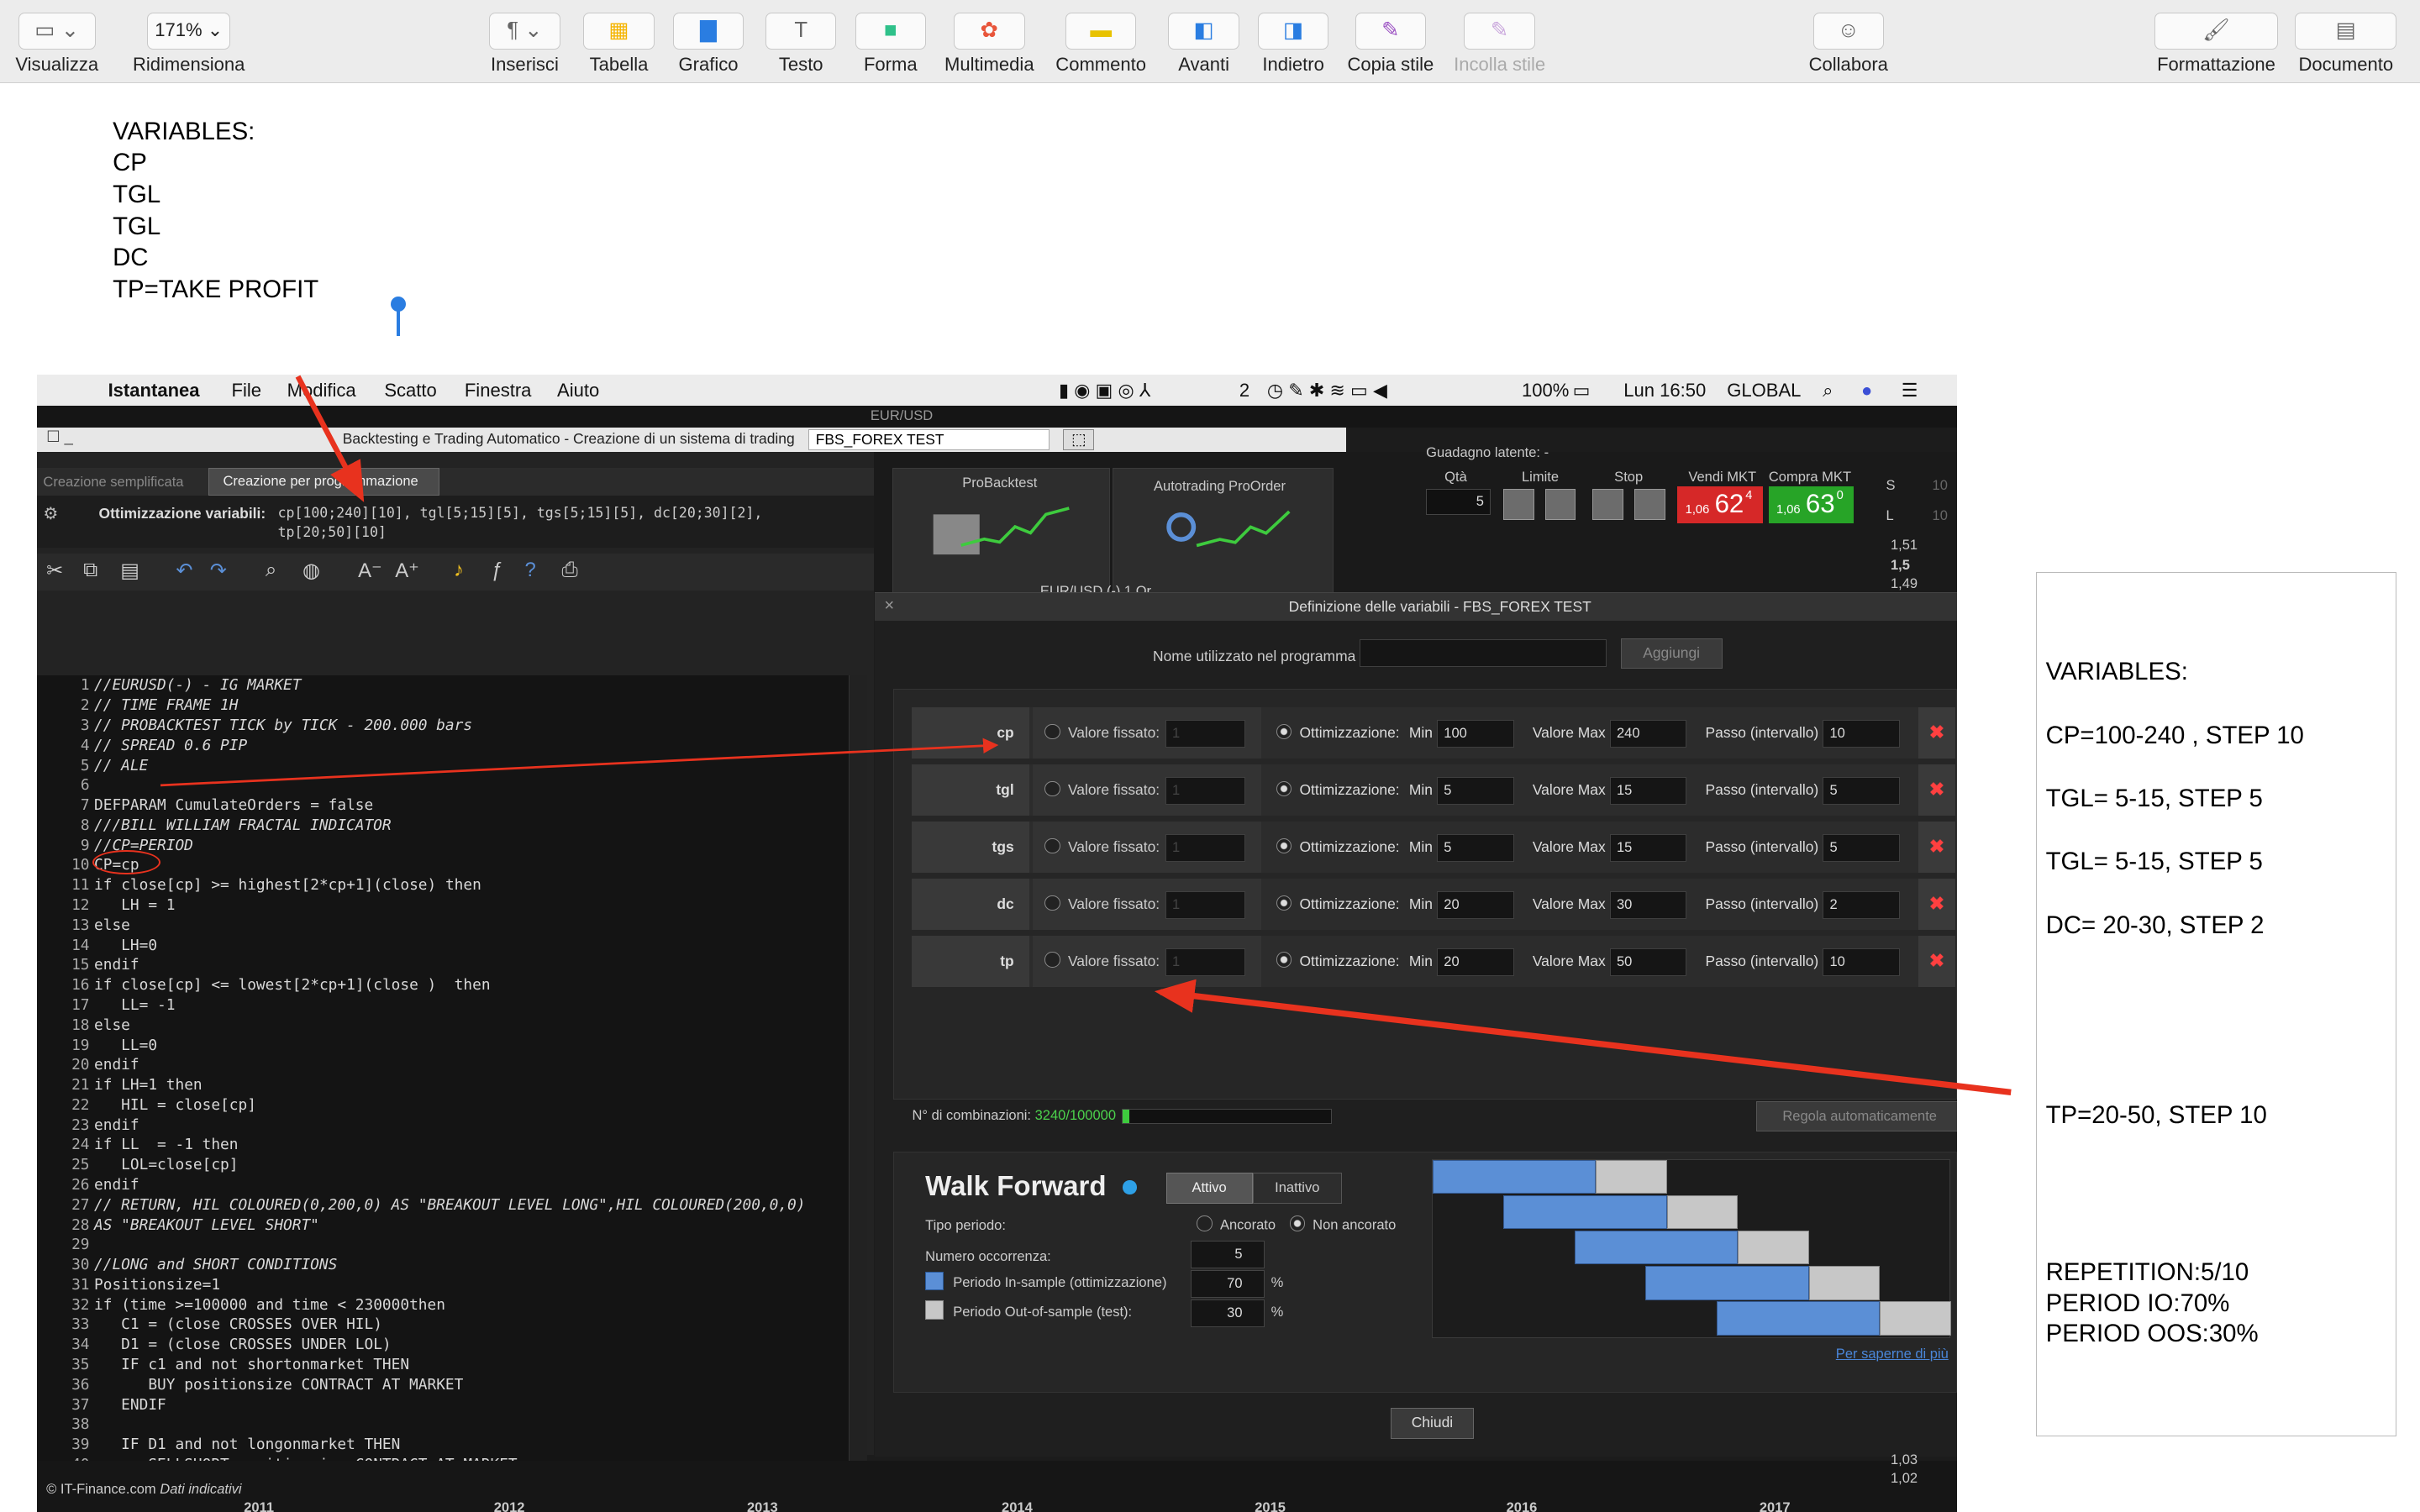 The width and height of the screenshot is (2420, 1512). I want to click on copy-style-button: ✎ Copia stile, so click(1390, 44).